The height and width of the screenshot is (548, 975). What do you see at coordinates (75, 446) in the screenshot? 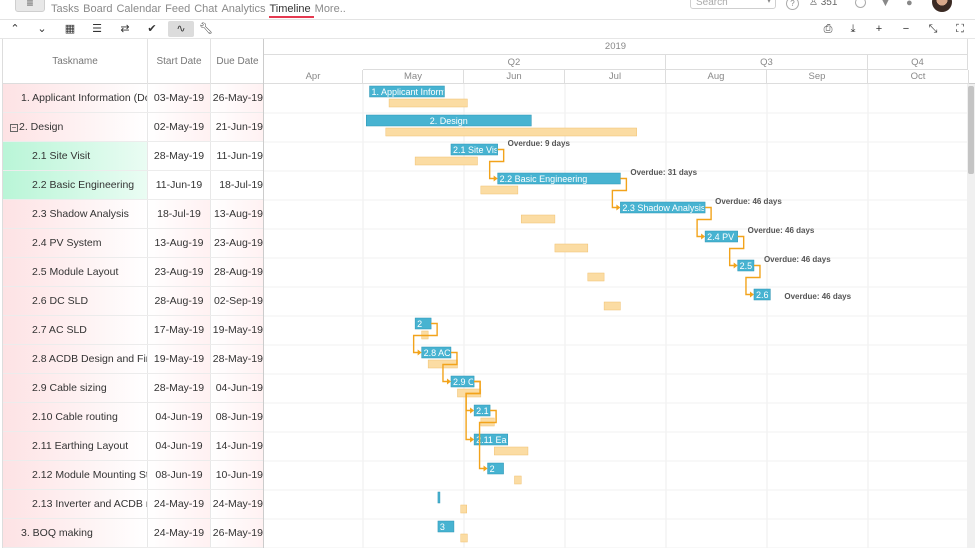
I see `task-name-cell: 2.11 Earthing Layout` at bounding box center [75, 446].